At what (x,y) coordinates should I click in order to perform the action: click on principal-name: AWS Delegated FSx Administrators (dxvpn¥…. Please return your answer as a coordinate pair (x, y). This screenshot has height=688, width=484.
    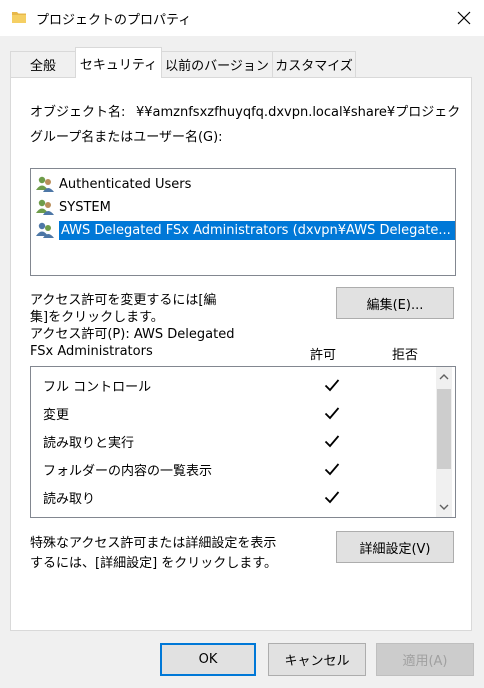
    Looking at the image, I should click on (257, 230).